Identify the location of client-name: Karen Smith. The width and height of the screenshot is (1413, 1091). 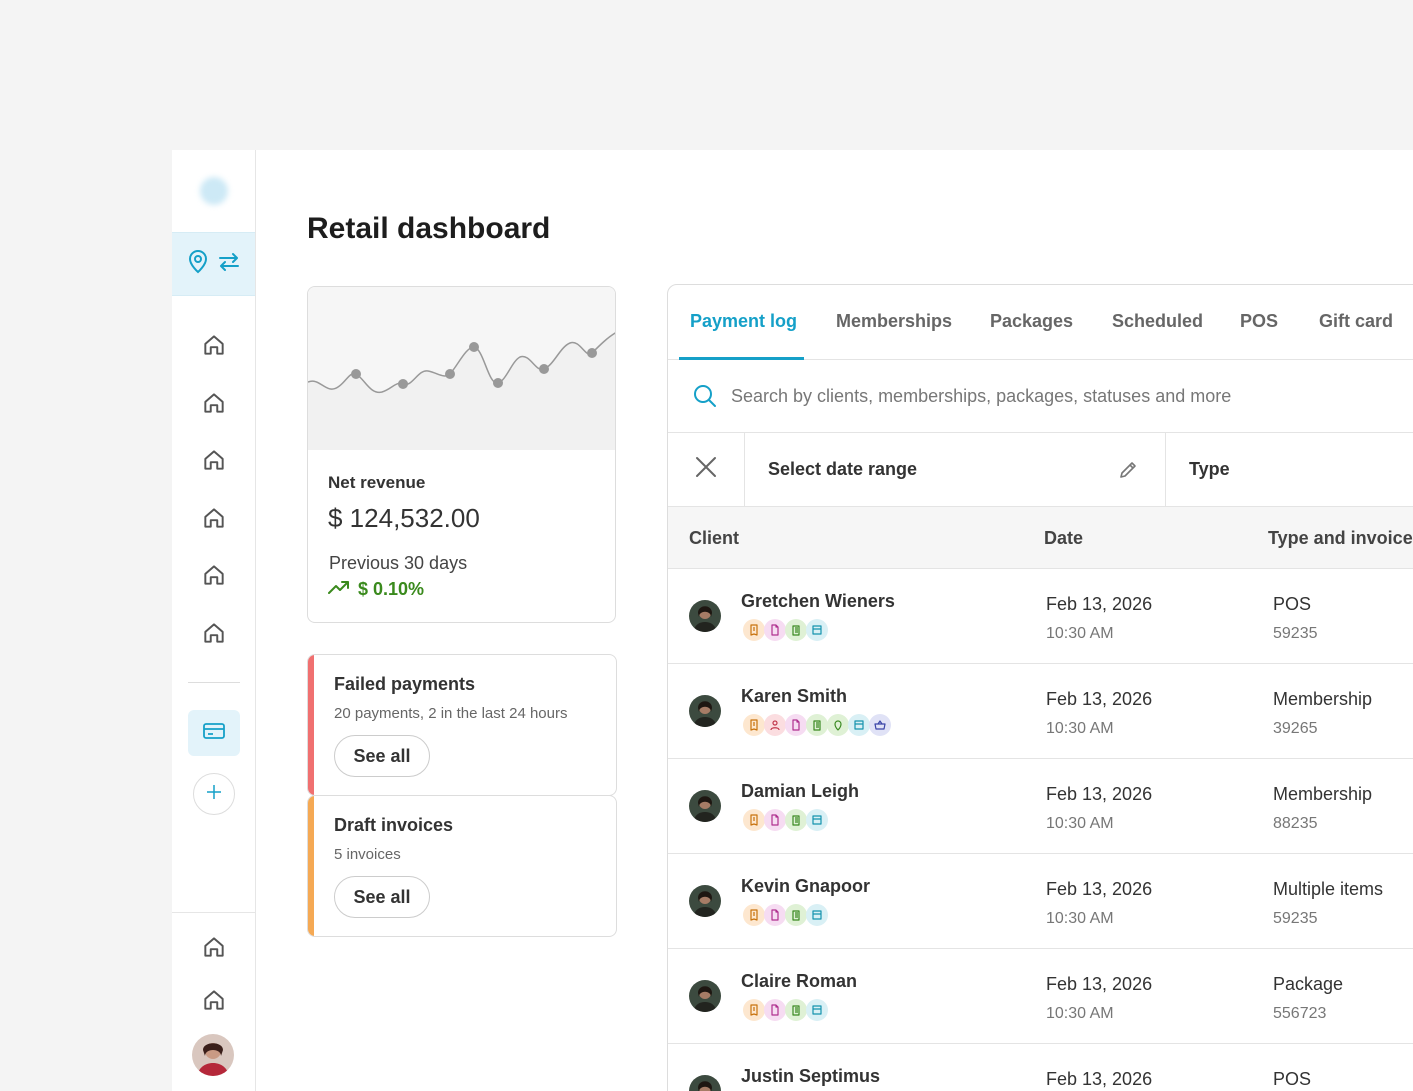
(794, 696).